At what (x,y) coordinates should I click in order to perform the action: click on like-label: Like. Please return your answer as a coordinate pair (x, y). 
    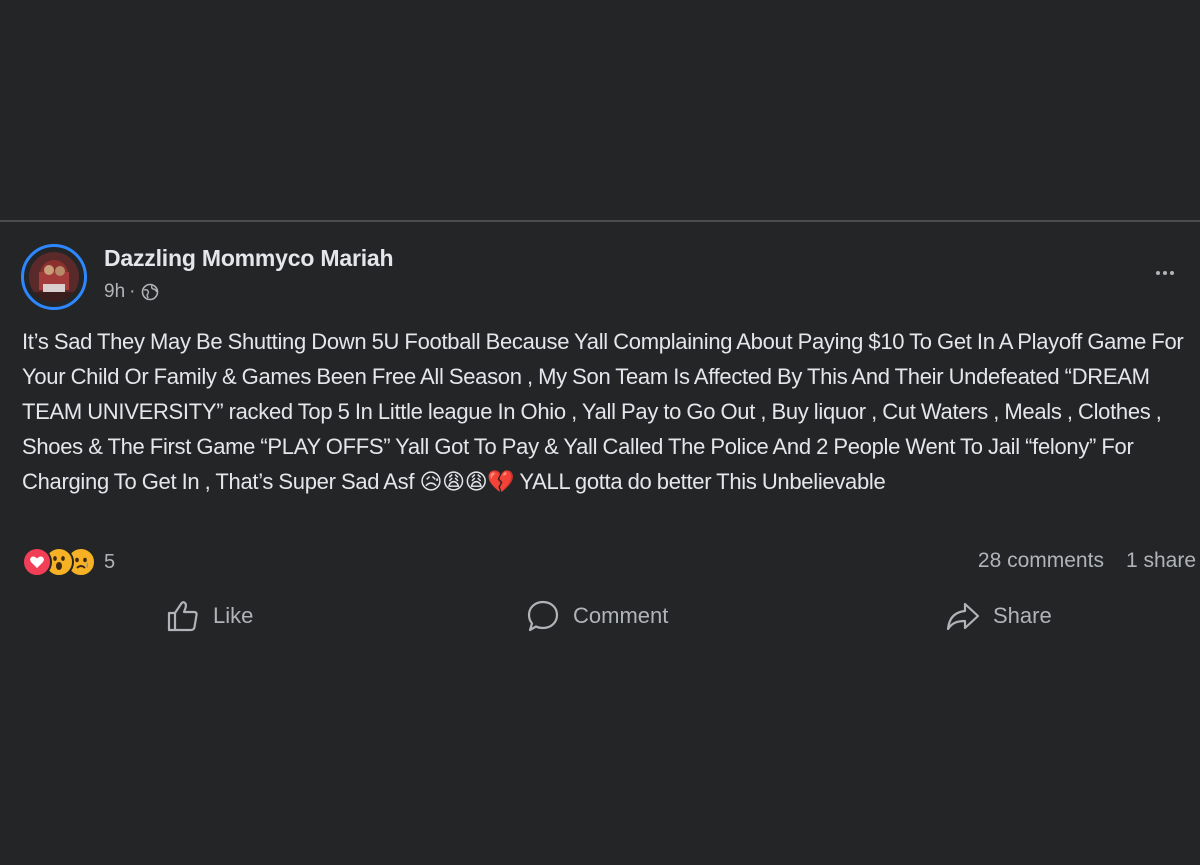
    Looking at the image, I should click on (233, 615).